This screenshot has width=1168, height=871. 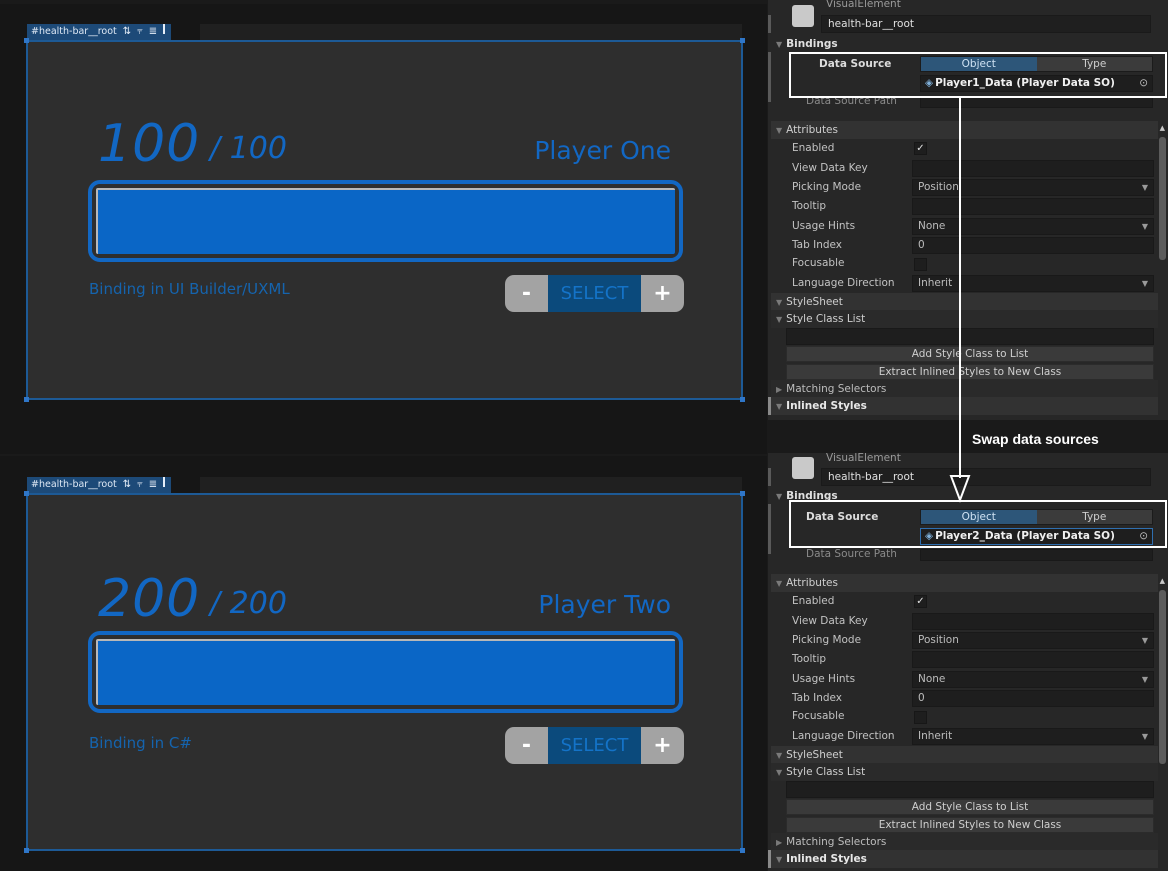 What do you see at coordinates (826, 319) in the screenshot?
I see `style-class-list-header-label: Style Class List` at bounding box center [826, 319].